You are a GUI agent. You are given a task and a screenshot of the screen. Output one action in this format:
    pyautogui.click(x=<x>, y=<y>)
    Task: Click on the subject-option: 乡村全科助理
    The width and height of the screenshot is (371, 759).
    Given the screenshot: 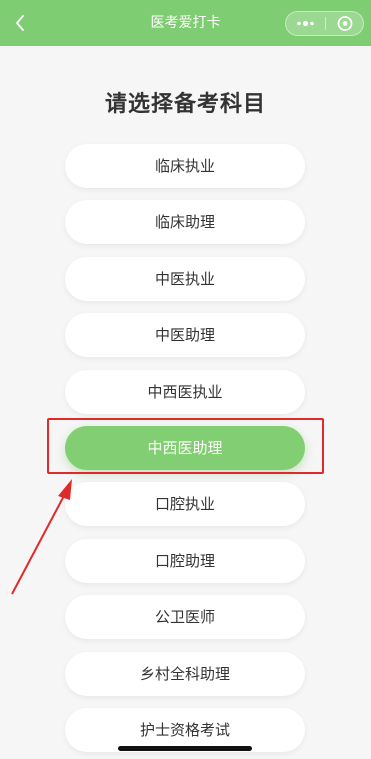 What is the action you would take?
    pyautogui.click(x=185, y=674)
    